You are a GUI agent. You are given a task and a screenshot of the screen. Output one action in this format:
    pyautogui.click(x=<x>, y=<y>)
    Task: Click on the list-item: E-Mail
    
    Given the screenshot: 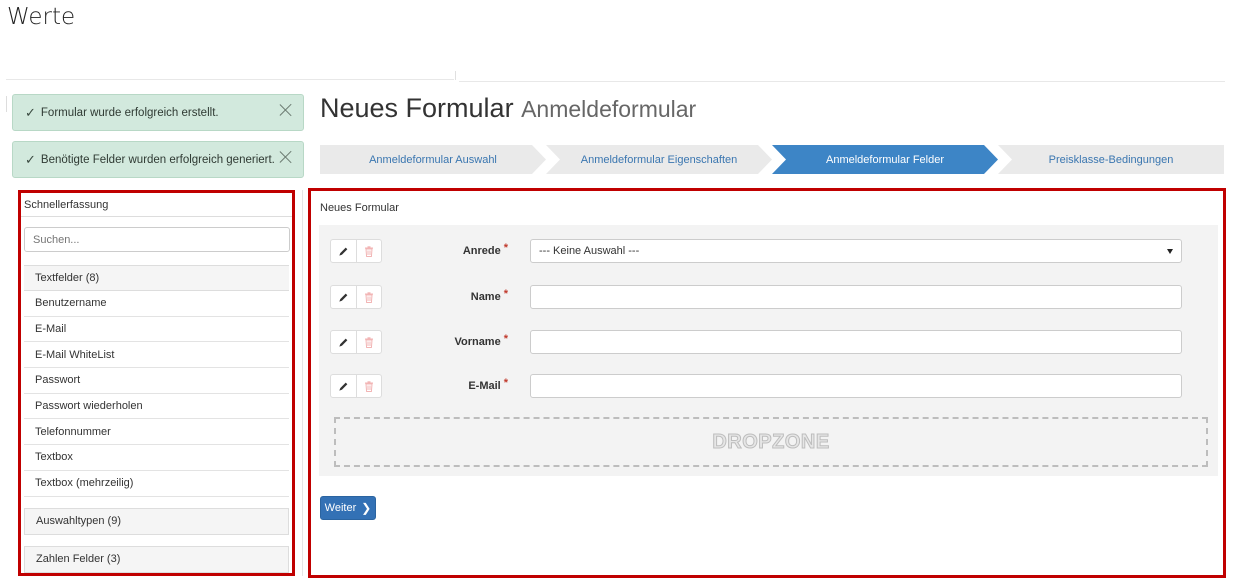 What is the action you would take?
    pyautogui.click(x=156, y=330)
    